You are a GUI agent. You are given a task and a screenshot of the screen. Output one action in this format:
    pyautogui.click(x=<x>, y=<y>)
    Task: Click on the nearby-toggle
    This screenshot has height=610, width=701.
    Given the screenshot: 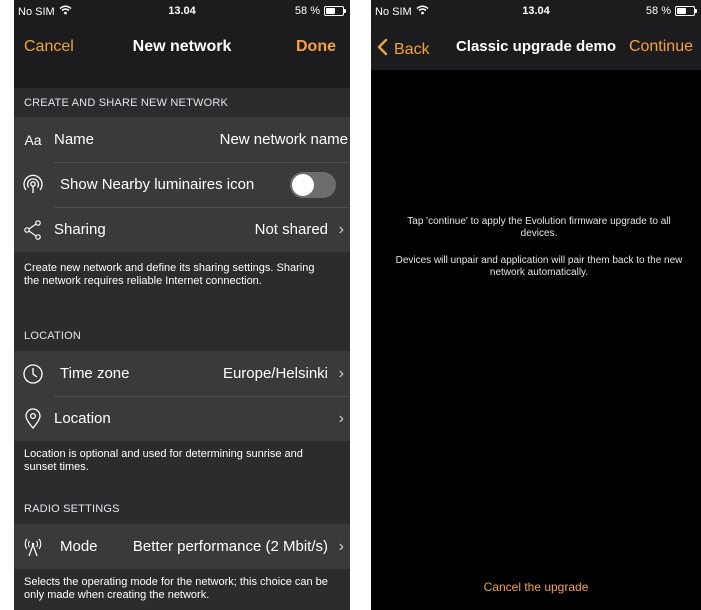 What is the action you would take?
    pyautogui.click(x=313, y=184)
    